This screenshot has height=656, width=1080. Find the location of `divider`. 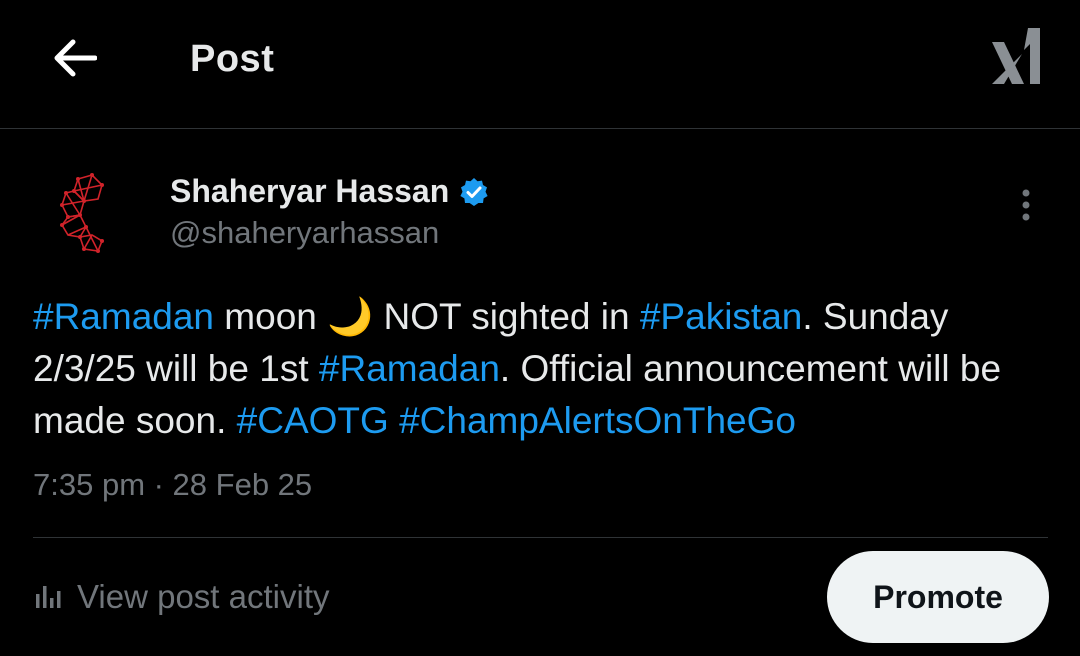

divider is located at coordinates (540, 537).